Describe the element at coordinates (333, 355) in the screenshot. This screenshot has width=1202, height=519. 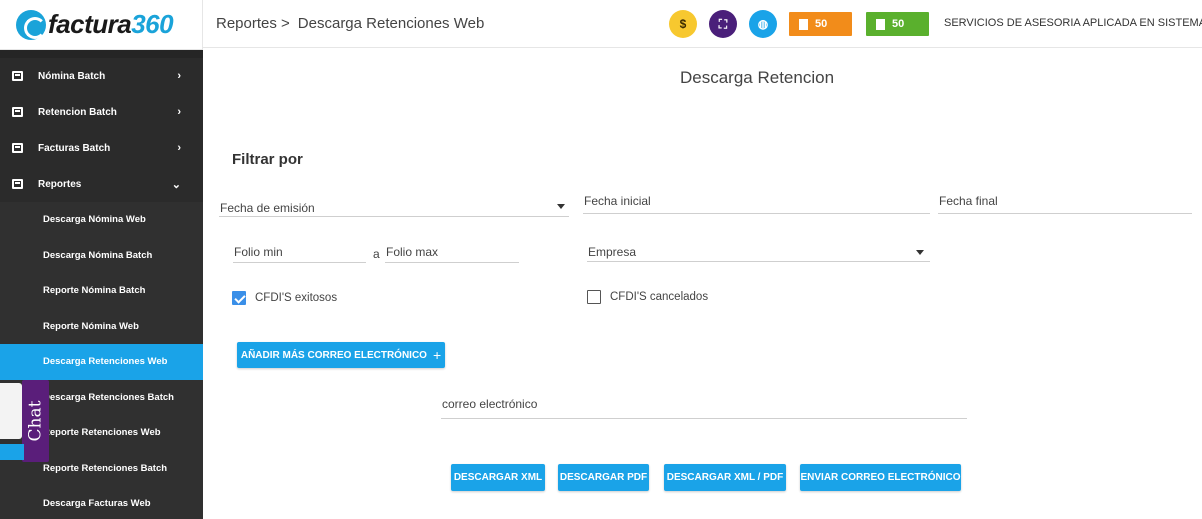
I see `add-email-label: AÑADIR MÁS CORREO ELECTRÓNICO` at that location.